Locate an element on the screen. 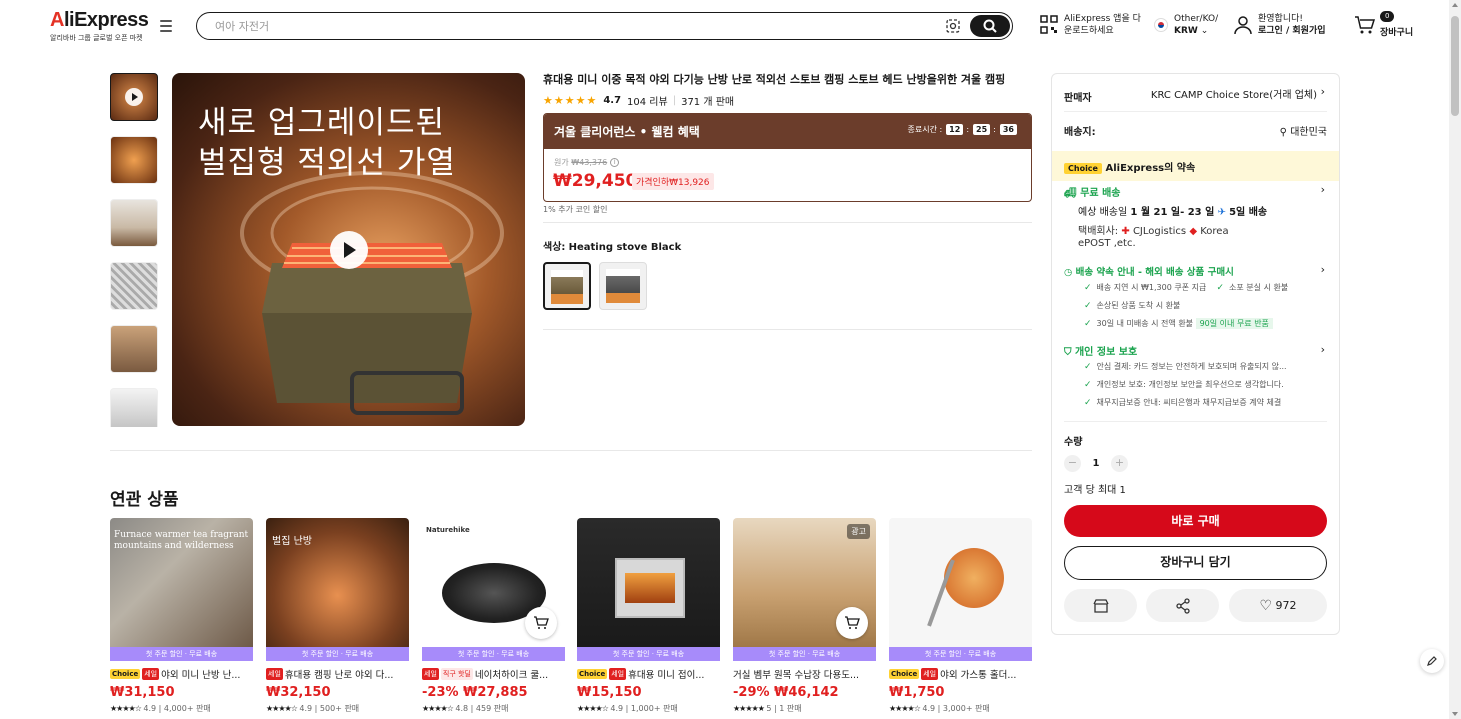 The height and width of the screenshot is (719, 1461). lang-region: Other/KO/ is located at coordinates (1196, 19).